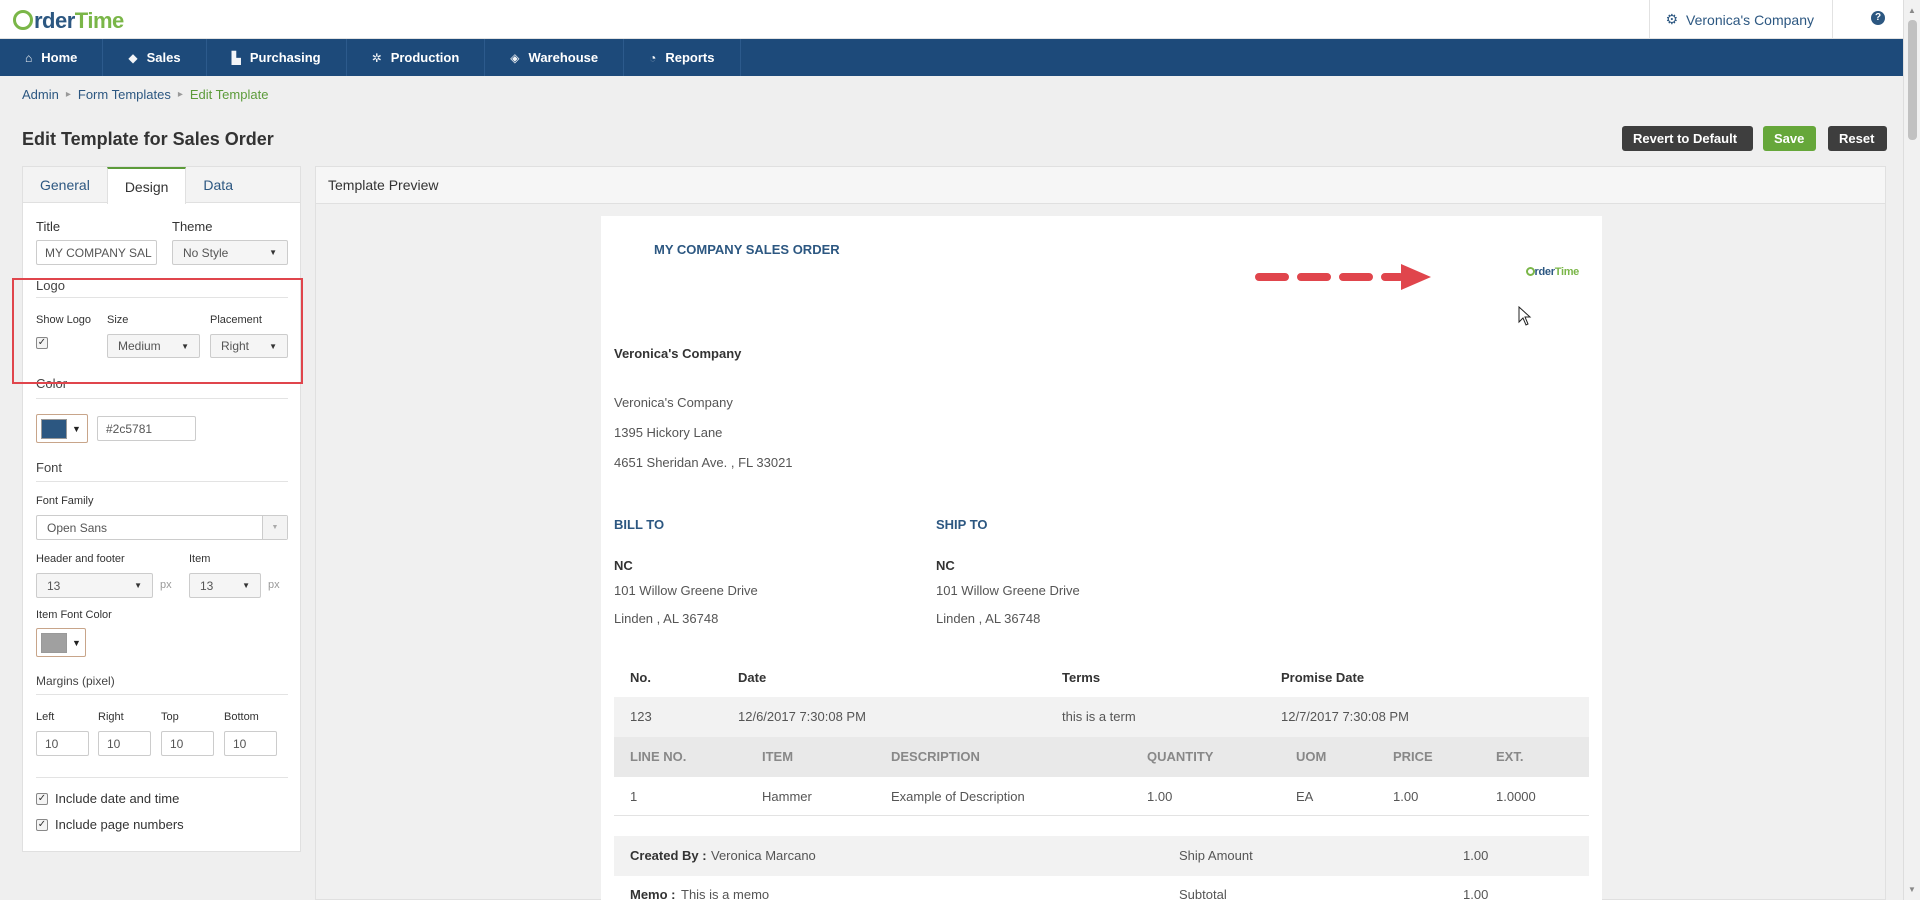 The width and height of the screenshot is (1920, 900). I want to click on box-icon: ◈, so click(515, 57).